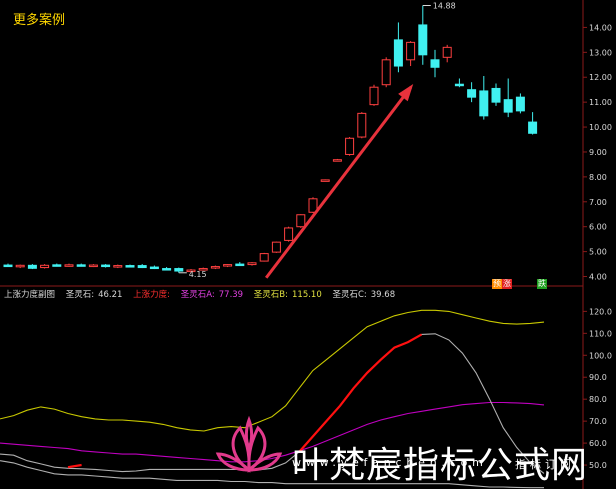 The width and height of the screenshot is (616, 489). What do you see at coordinates (600, 102) in the screenshot?
I see `price-tick-label: 11.00` at bounding box center [600, 102].